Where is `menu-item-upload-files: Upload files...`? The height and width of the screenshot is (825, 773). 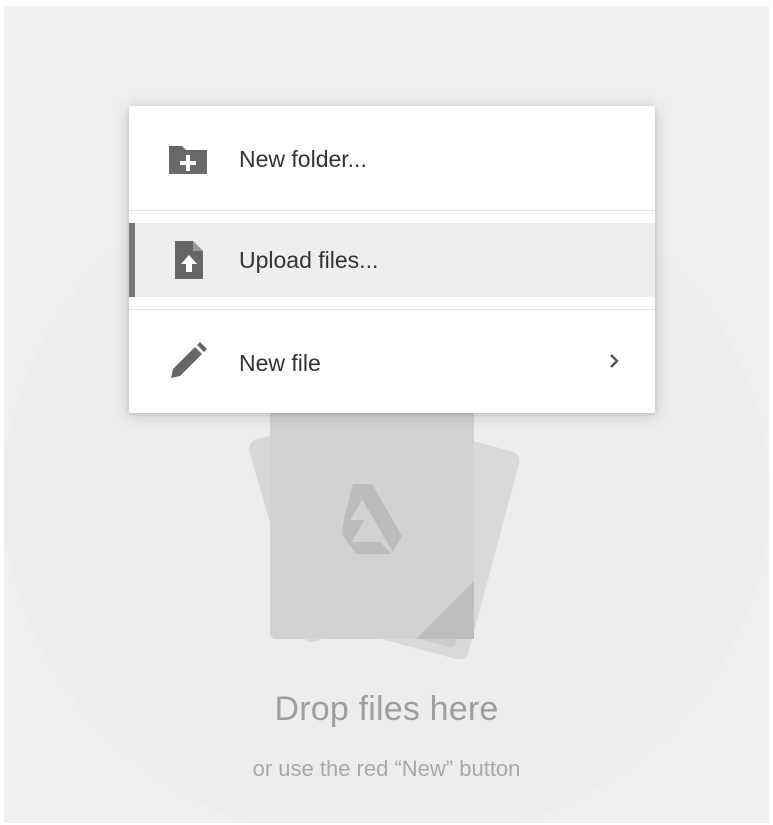
menu-item-upload-files: Upload files... is located at coordinates (392, 260).